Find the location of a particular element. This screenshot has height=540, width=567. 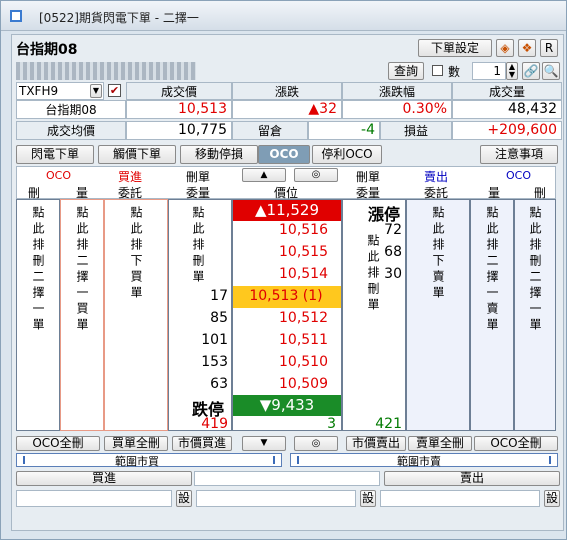

qty-input: 1 is located at coordinates (489, 71).